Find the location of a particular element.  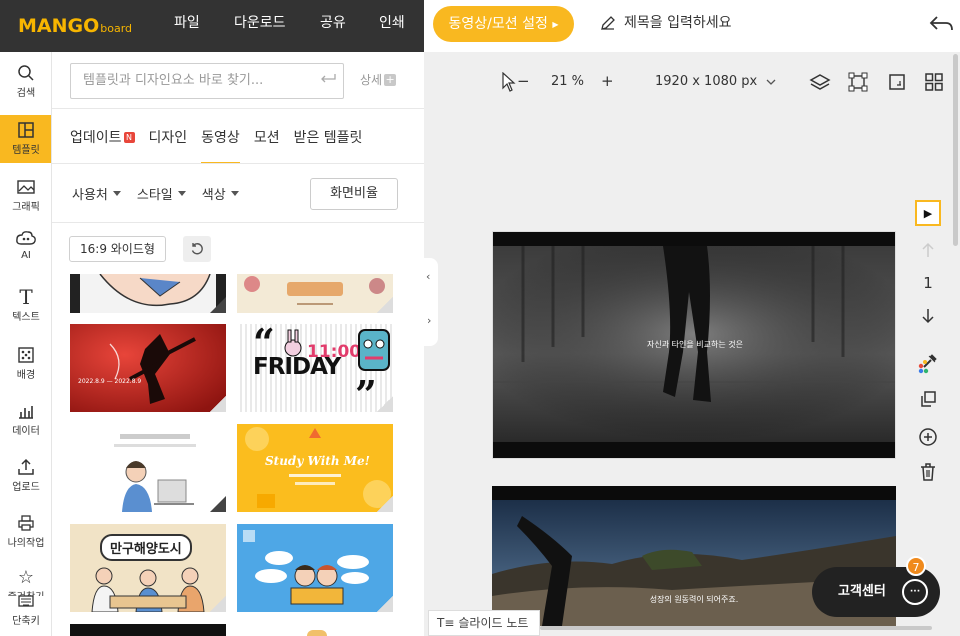

nav-label: 텍스트 is located at coordinates (26, 317).